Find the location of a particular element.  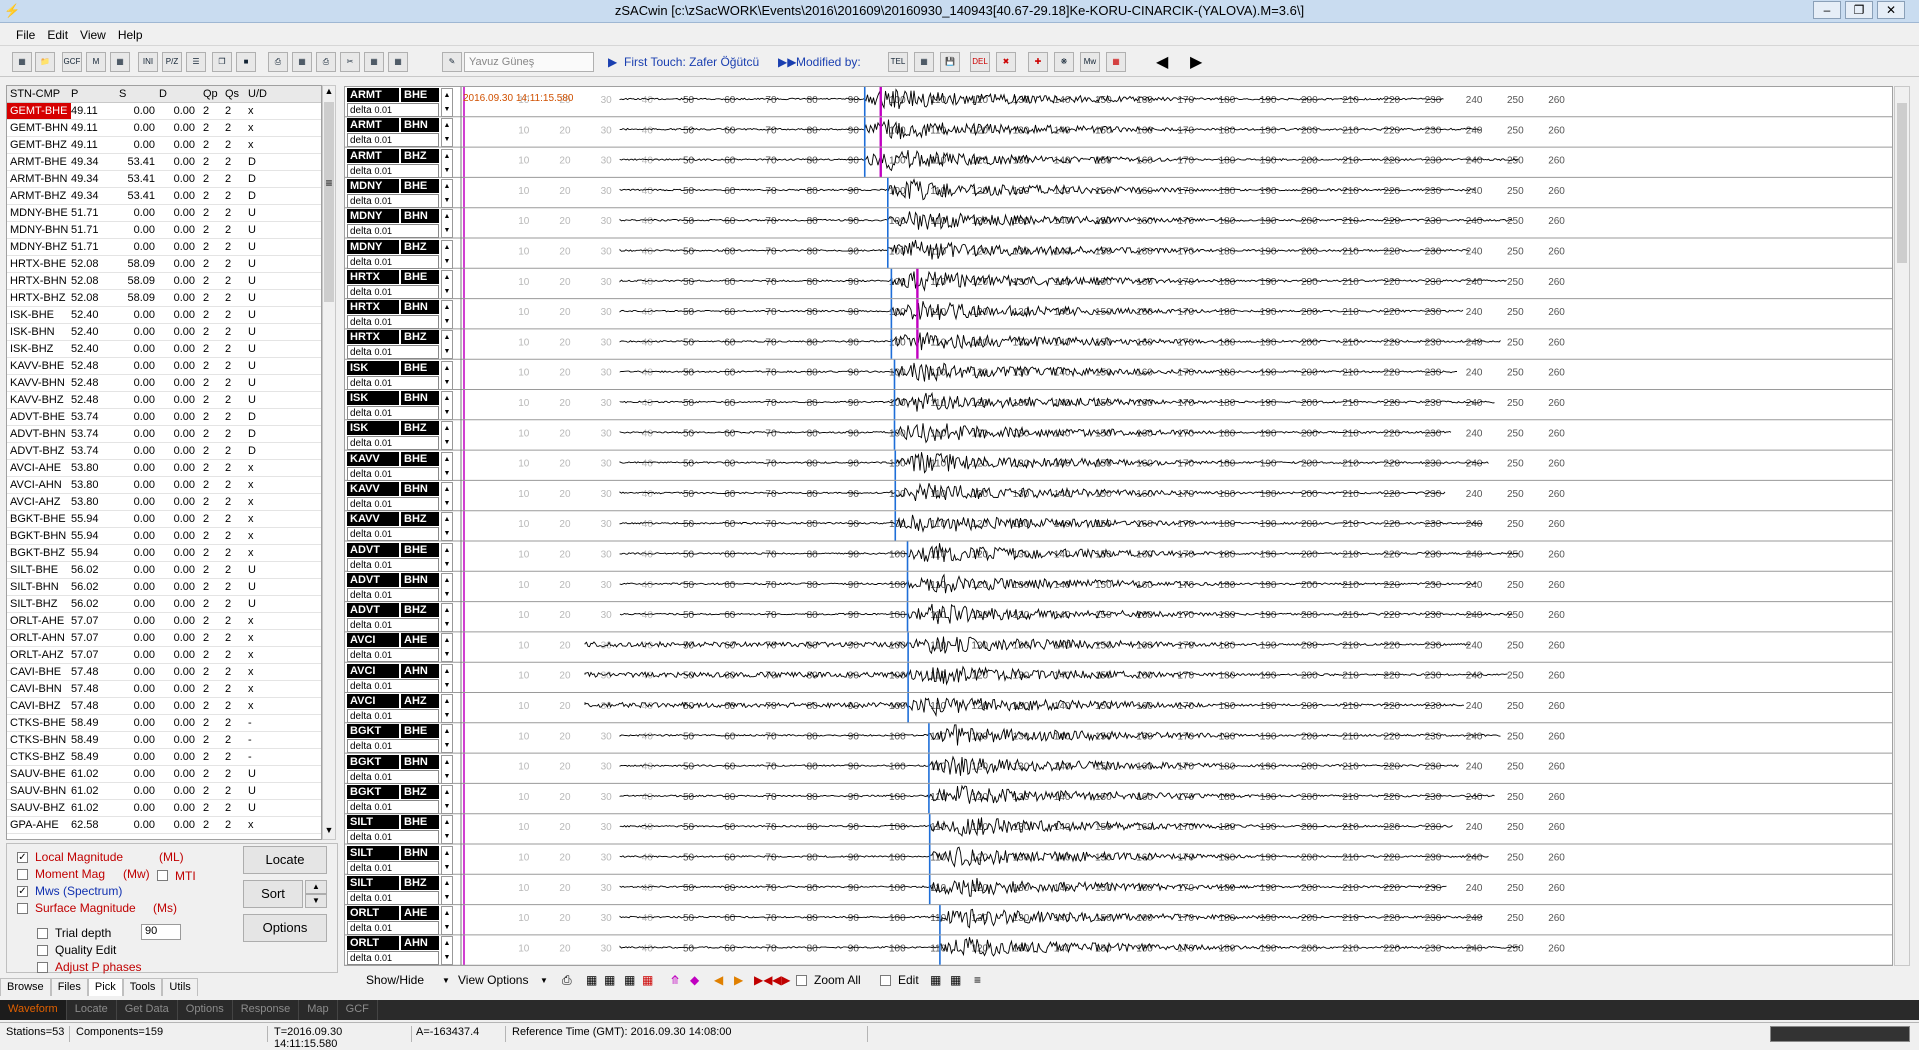

table-row: KAVV-BHN 52.48 0.00 0.00 2 2 U is located at coordinates (164, 383).